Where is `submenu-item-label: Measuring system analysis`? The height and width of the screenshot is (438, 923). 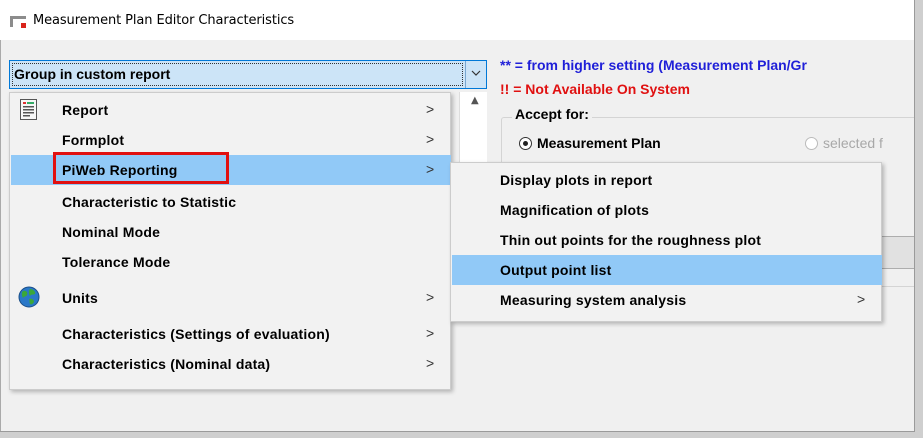 submenu-item-label: Measuring system analysis is located at coordinates (593, 300).